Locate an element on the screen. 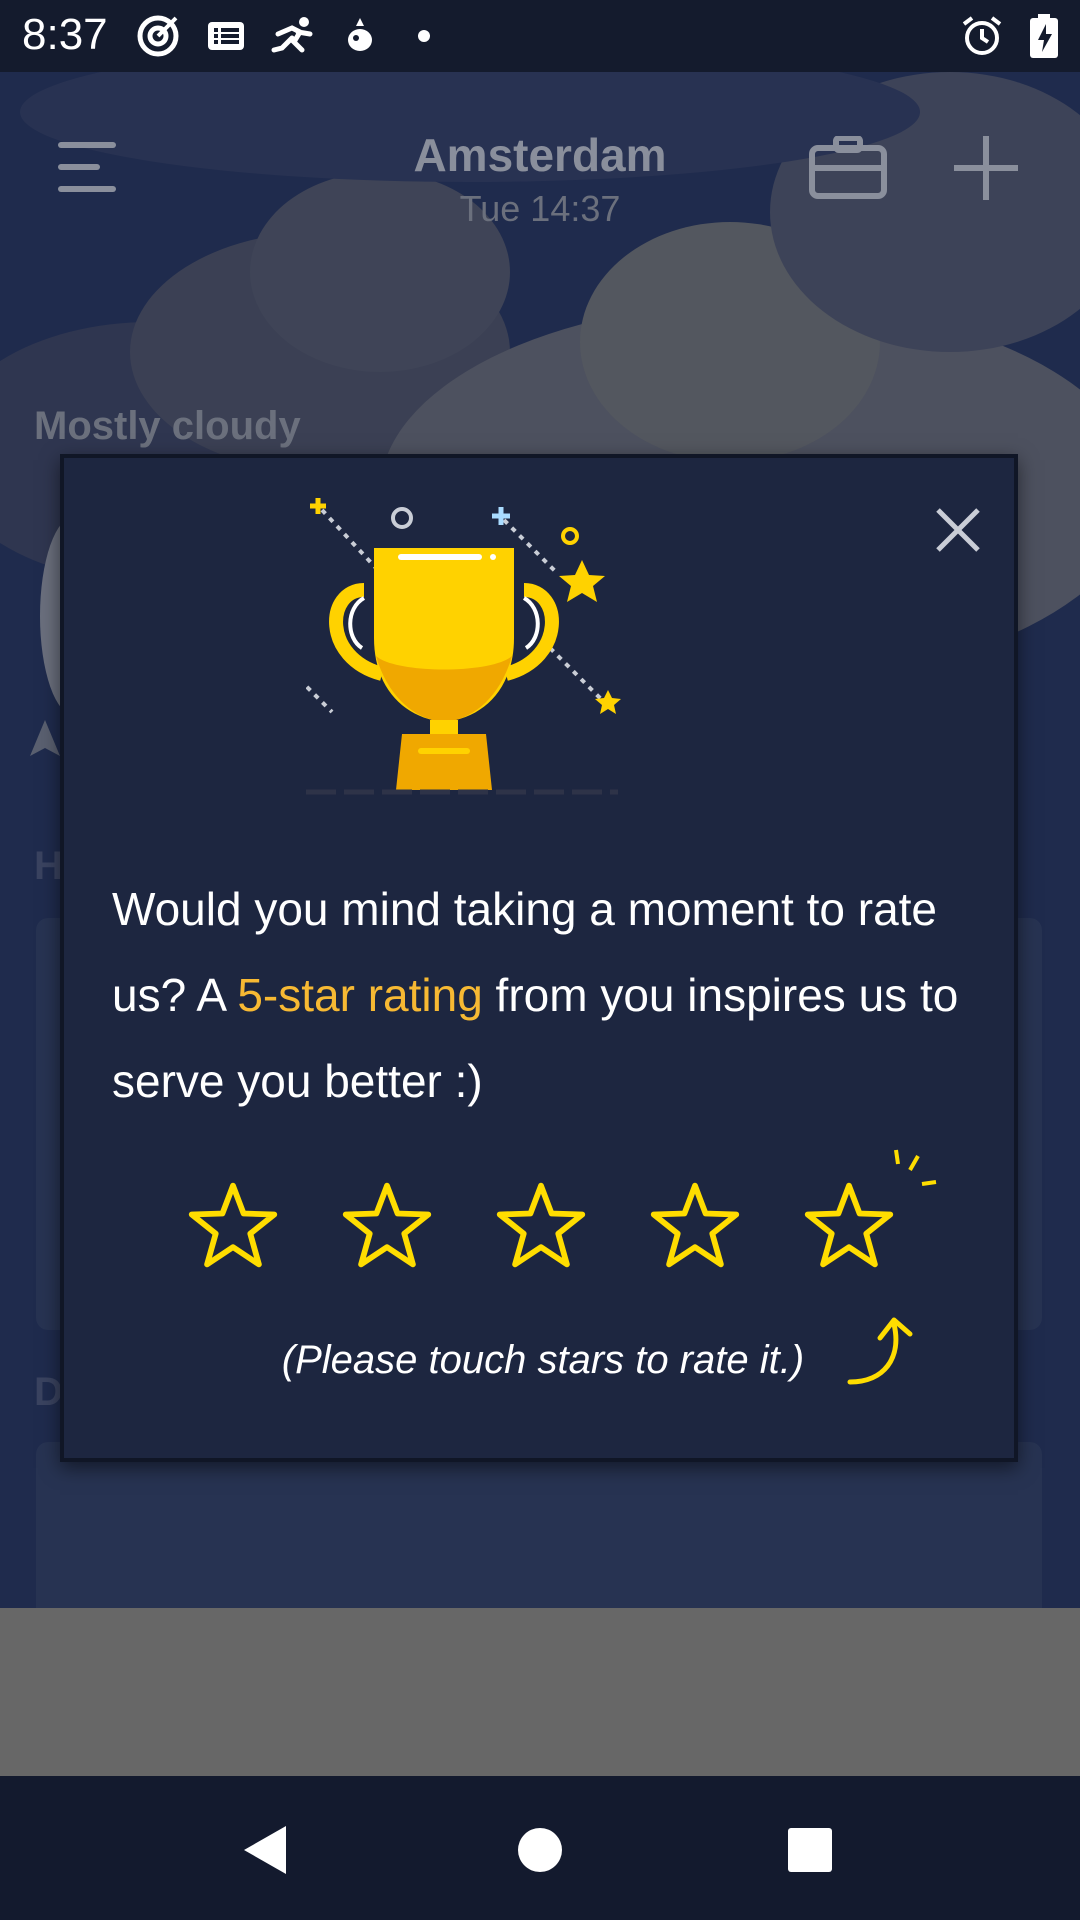  target-icon is located at coordinates (158, 36).